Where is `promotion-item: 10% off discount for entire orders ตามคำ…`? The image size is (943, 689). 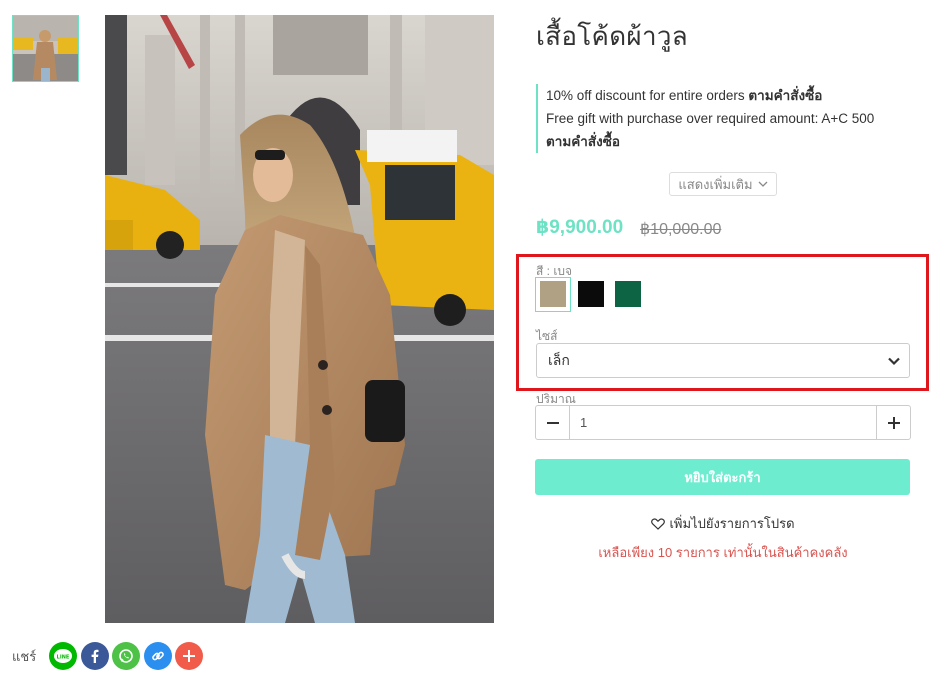
promotion-item: 10% off discount for entire orders ตามคำ… is located at coordinates (731, 95).